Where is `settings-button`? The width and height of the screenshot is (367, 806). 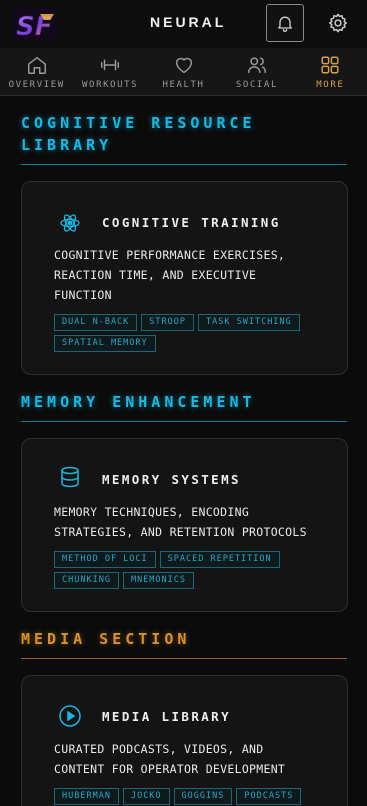
settings-button is located at coordinates (338, 23).